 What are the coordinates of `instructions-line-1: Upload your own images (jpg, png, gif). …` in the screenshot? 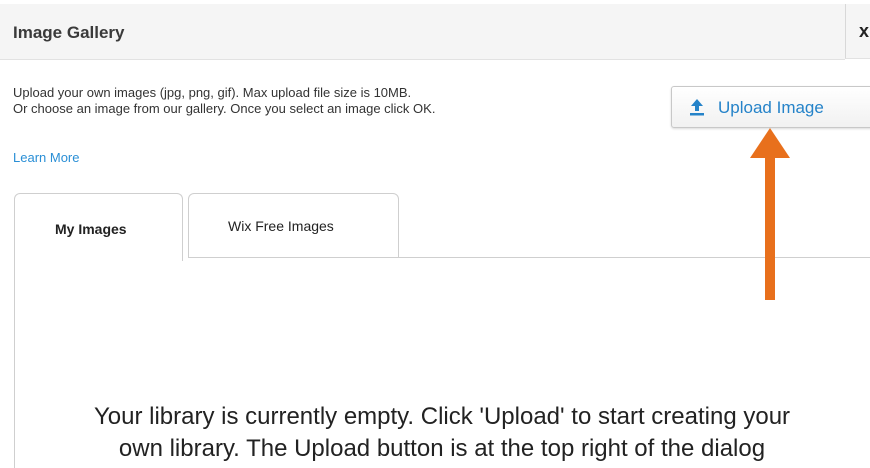 It's located at (212, 92).